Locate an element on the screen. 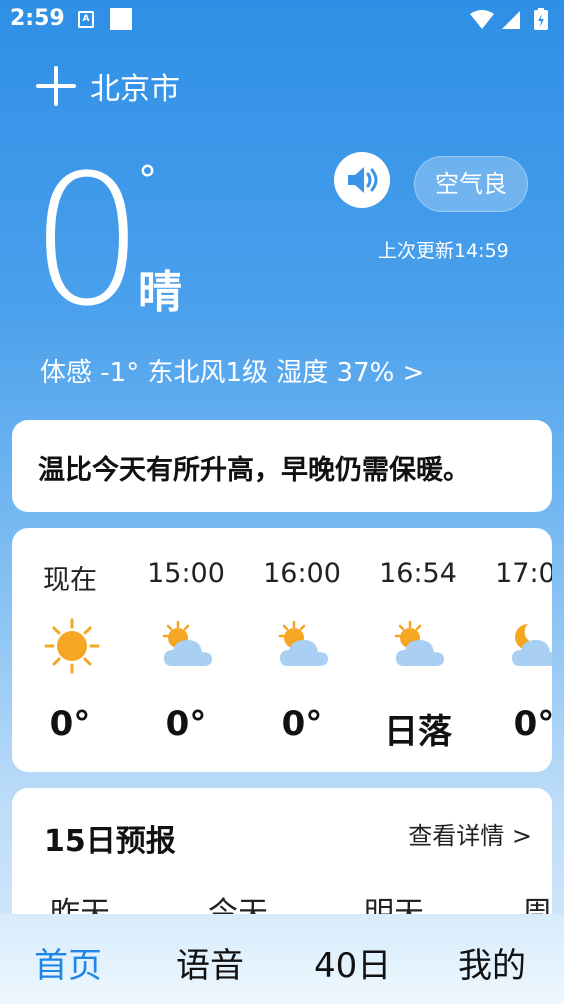  forecast-title: 15日预报 is located at coordinates (110, 841).